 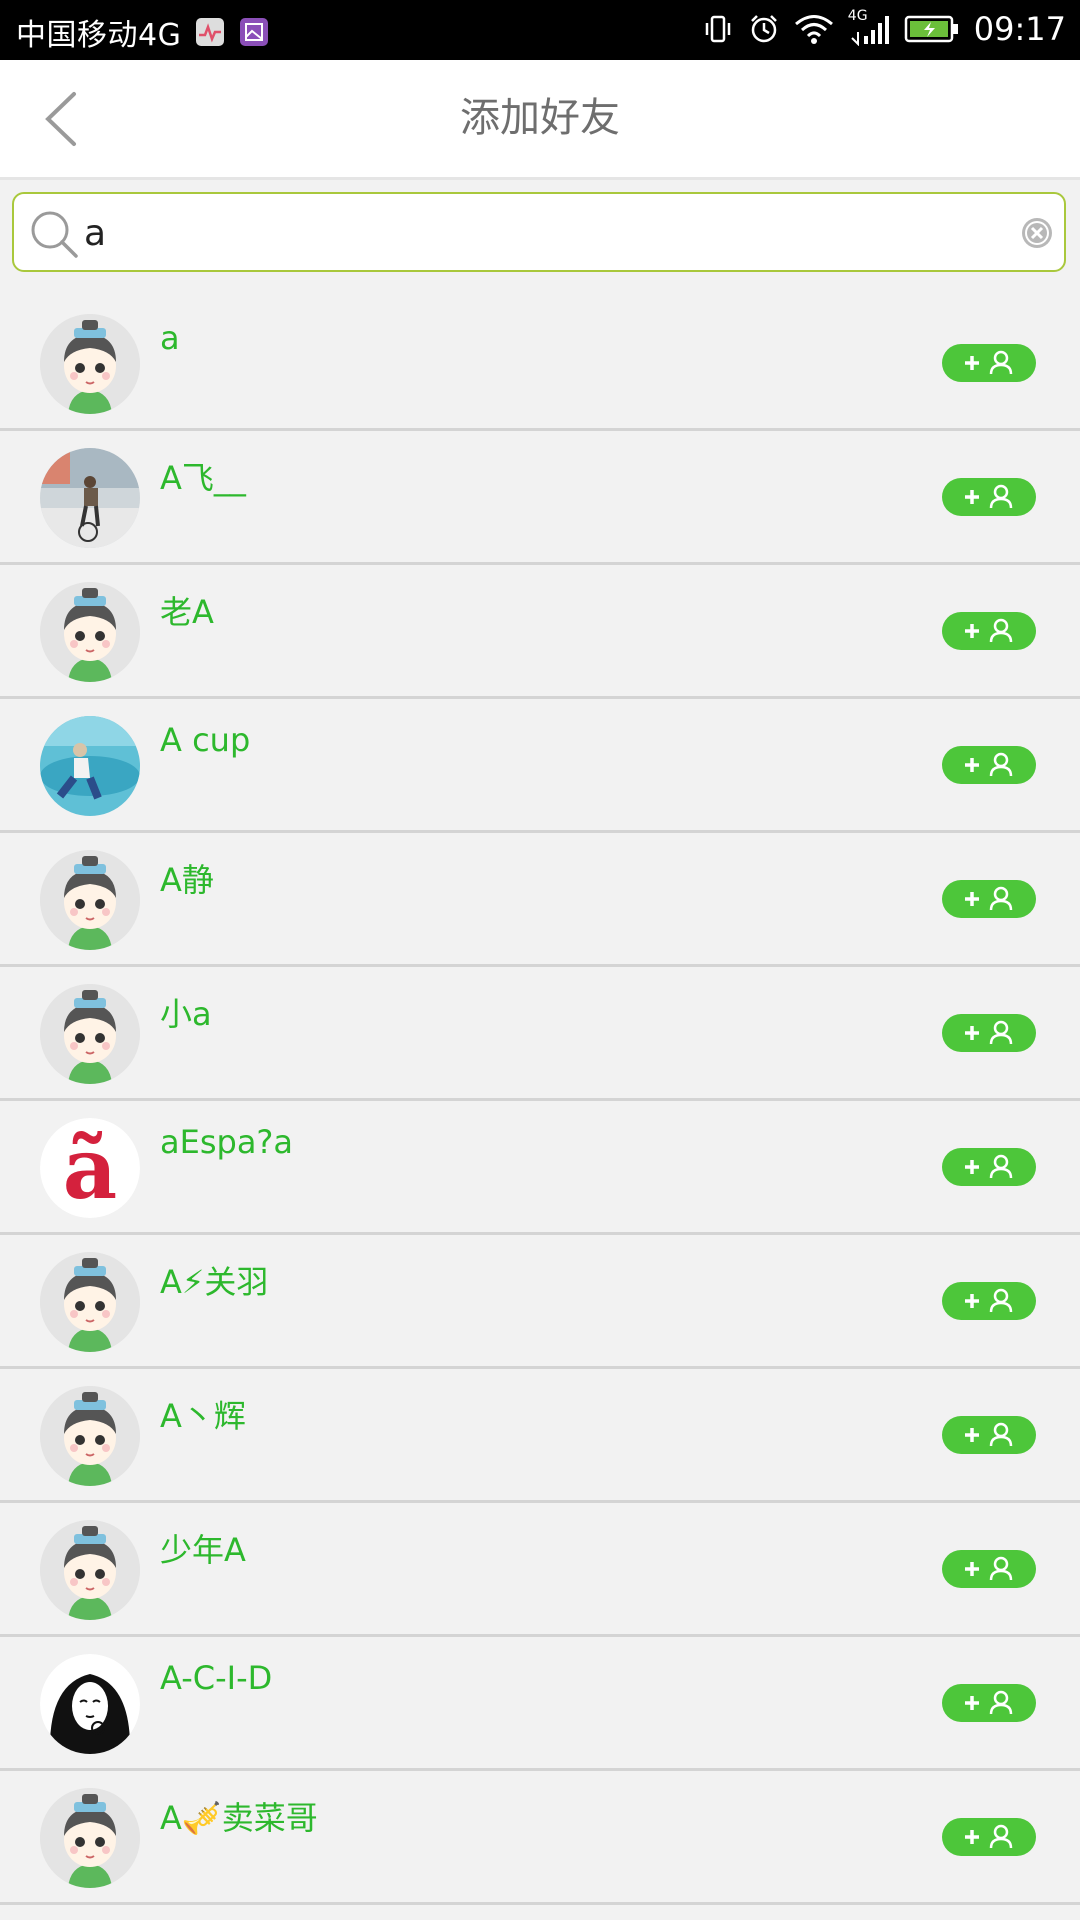 I want to click on search-bar, so click(x=539, y=232).